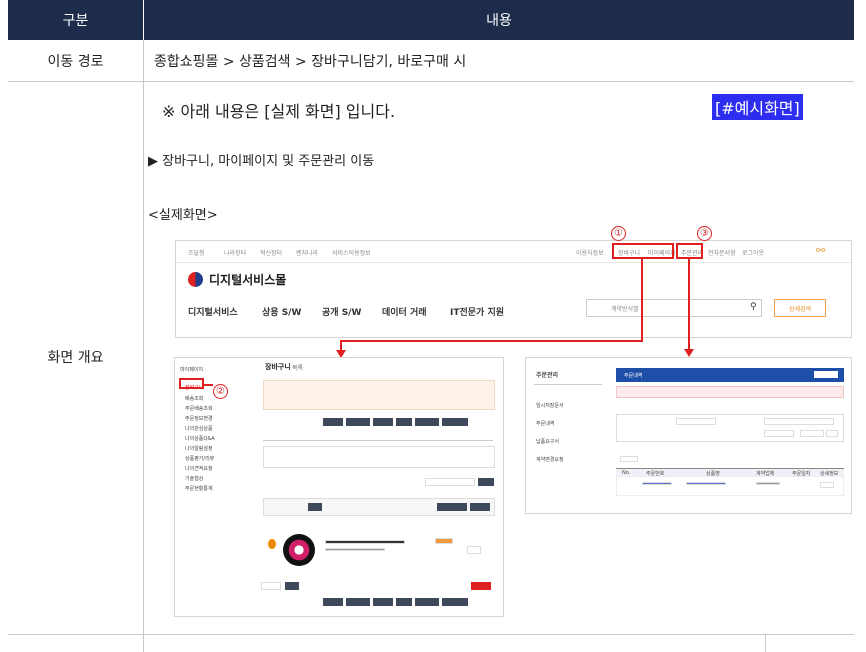 The height and width of the screenshot is (652, 866). Describe the element at coordinates (271, 586) in the screenshot. I see `bulk-select` at that location.